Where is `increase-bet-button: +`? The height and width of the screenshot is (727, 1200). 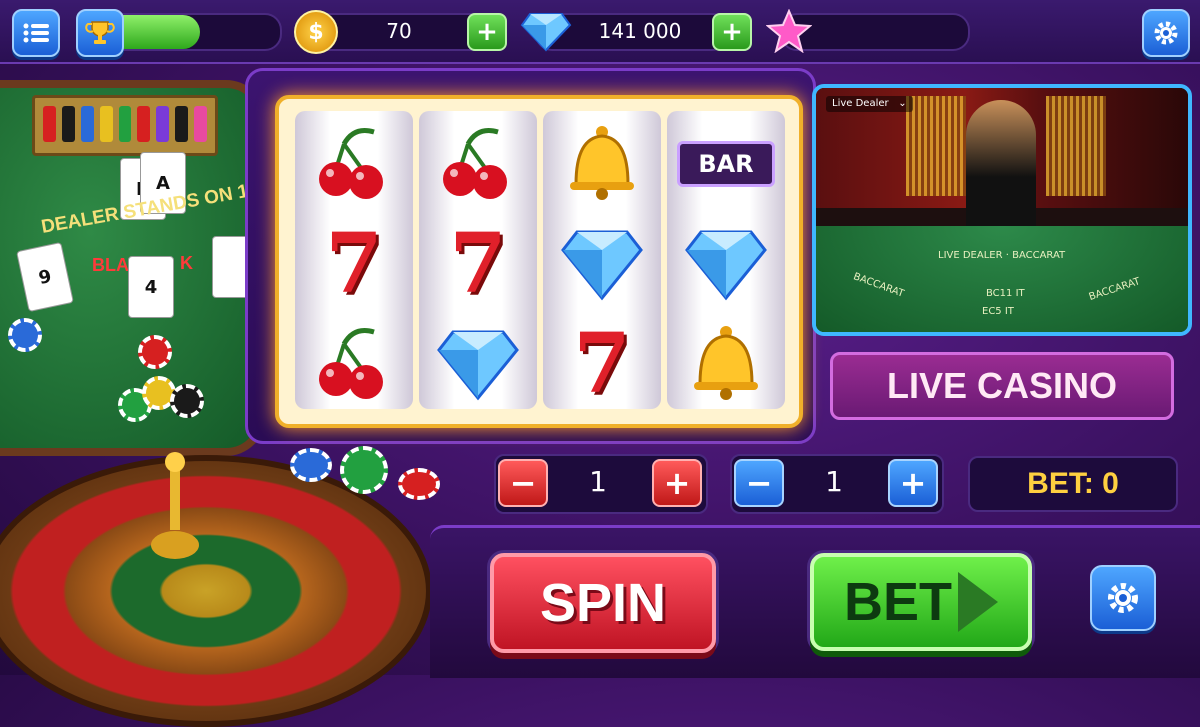 increase-bet-button: + is located at coordinates (913, 483).